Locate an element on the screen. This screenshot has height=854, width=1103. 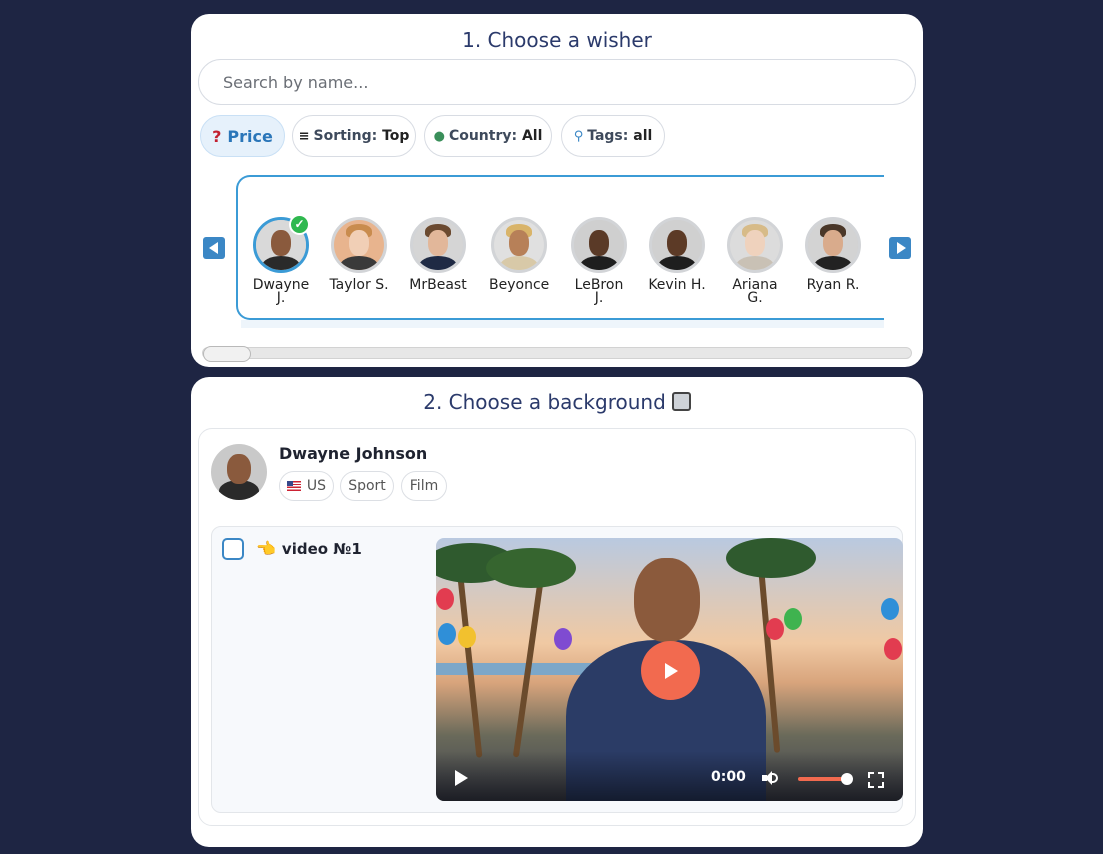
wisher-item-taylor: Taylor S. is located at coordinates (359, 254).